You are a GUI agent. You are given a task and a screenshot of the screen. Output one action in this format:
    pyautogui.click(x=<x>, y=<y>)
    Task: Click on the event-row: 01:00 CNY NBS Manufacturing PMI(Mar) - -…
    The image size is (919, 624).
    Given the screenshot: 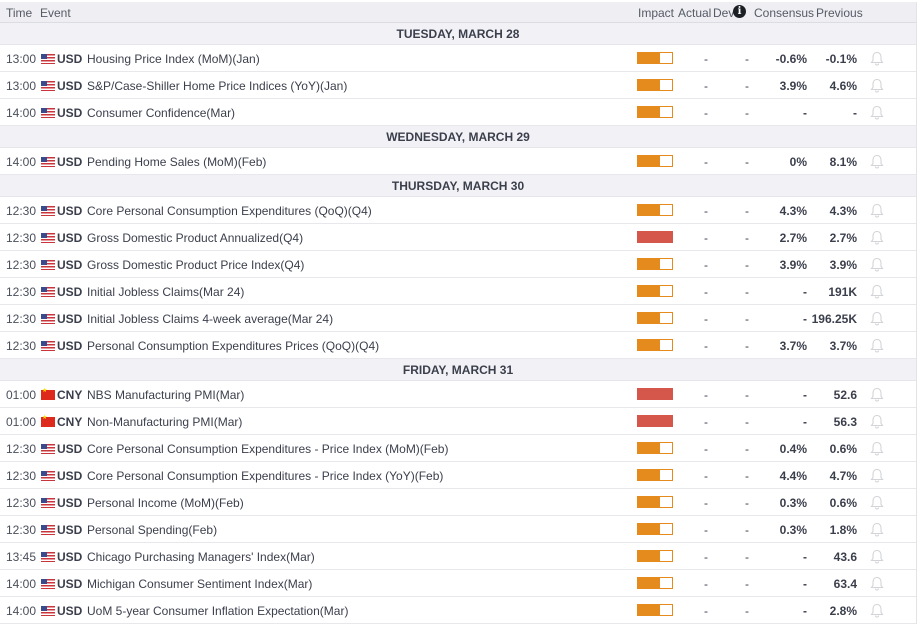 What is the action you would take?
    pyautogui.click(x=458, y=394)
    